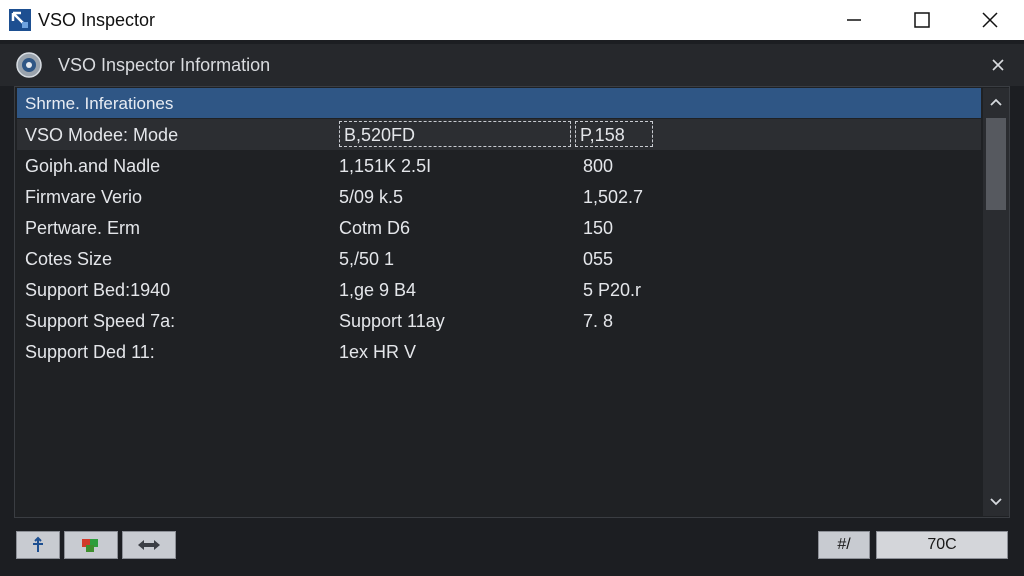  Describe the element at coordinates (371, 197) in the screenshot. I see `row-value: 5/09 k.5` at that location.